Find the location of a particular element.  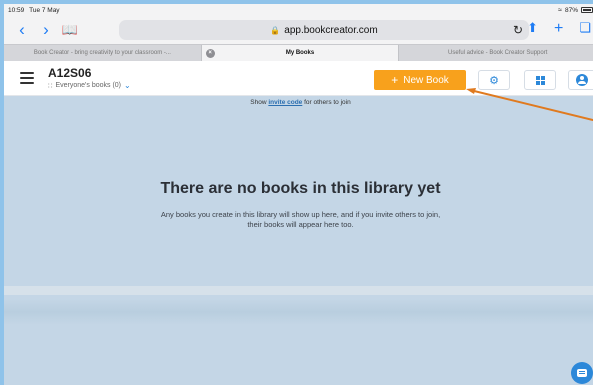

invite-suffix: for others to join is located at coordinates (326, 102).